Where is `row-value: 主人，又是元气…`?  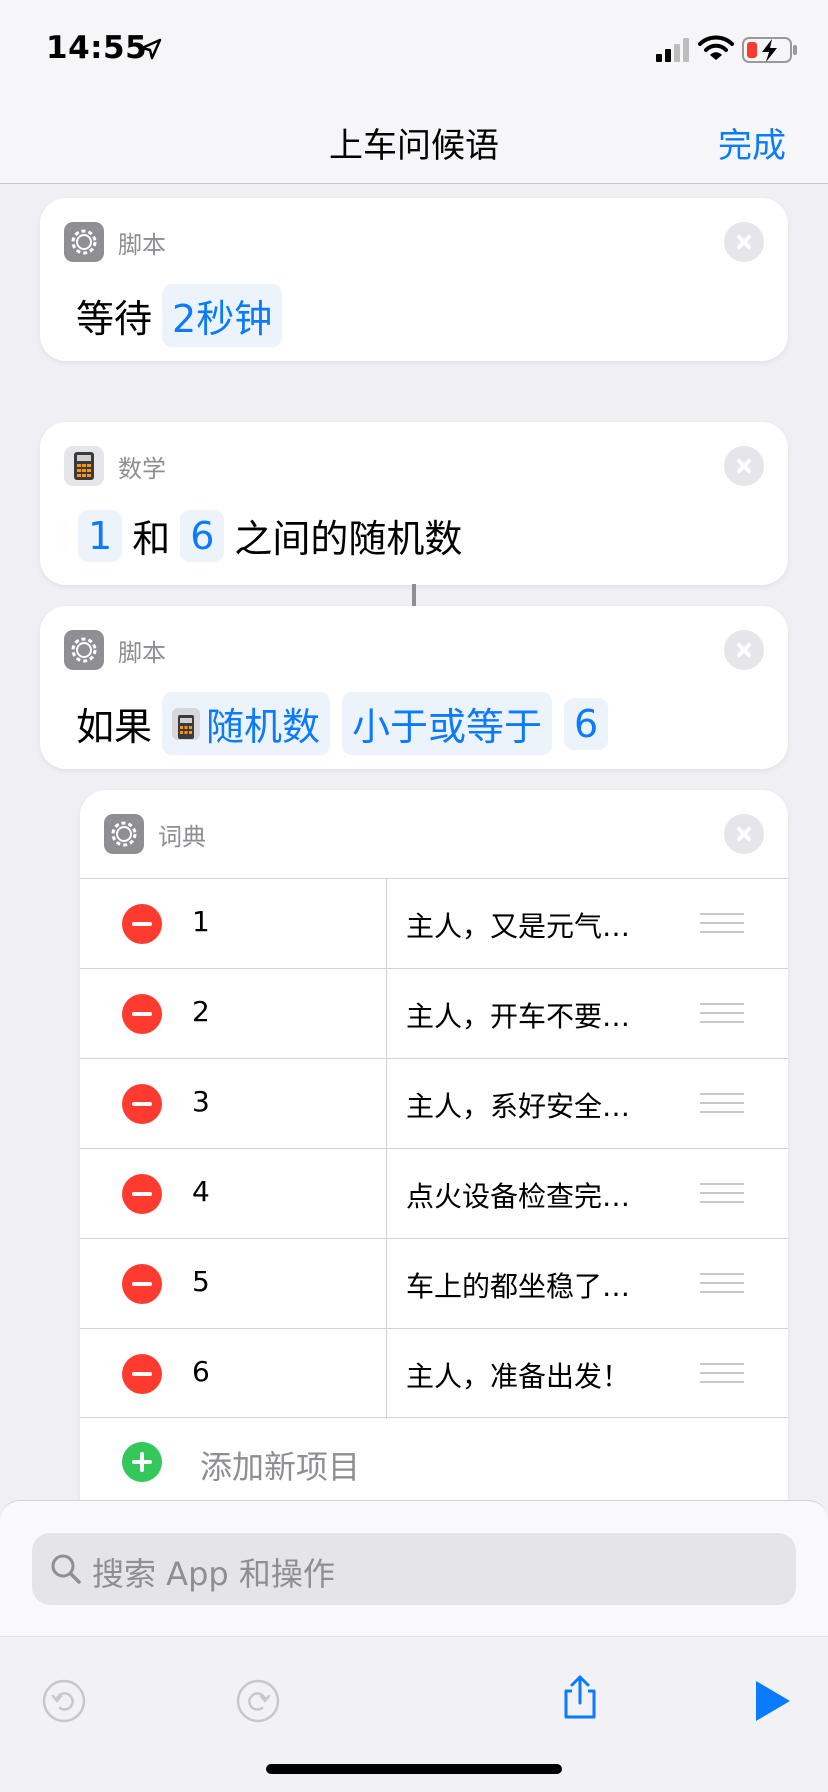
row-value: 主人，又是元气… is located at coordinates (532, 925).